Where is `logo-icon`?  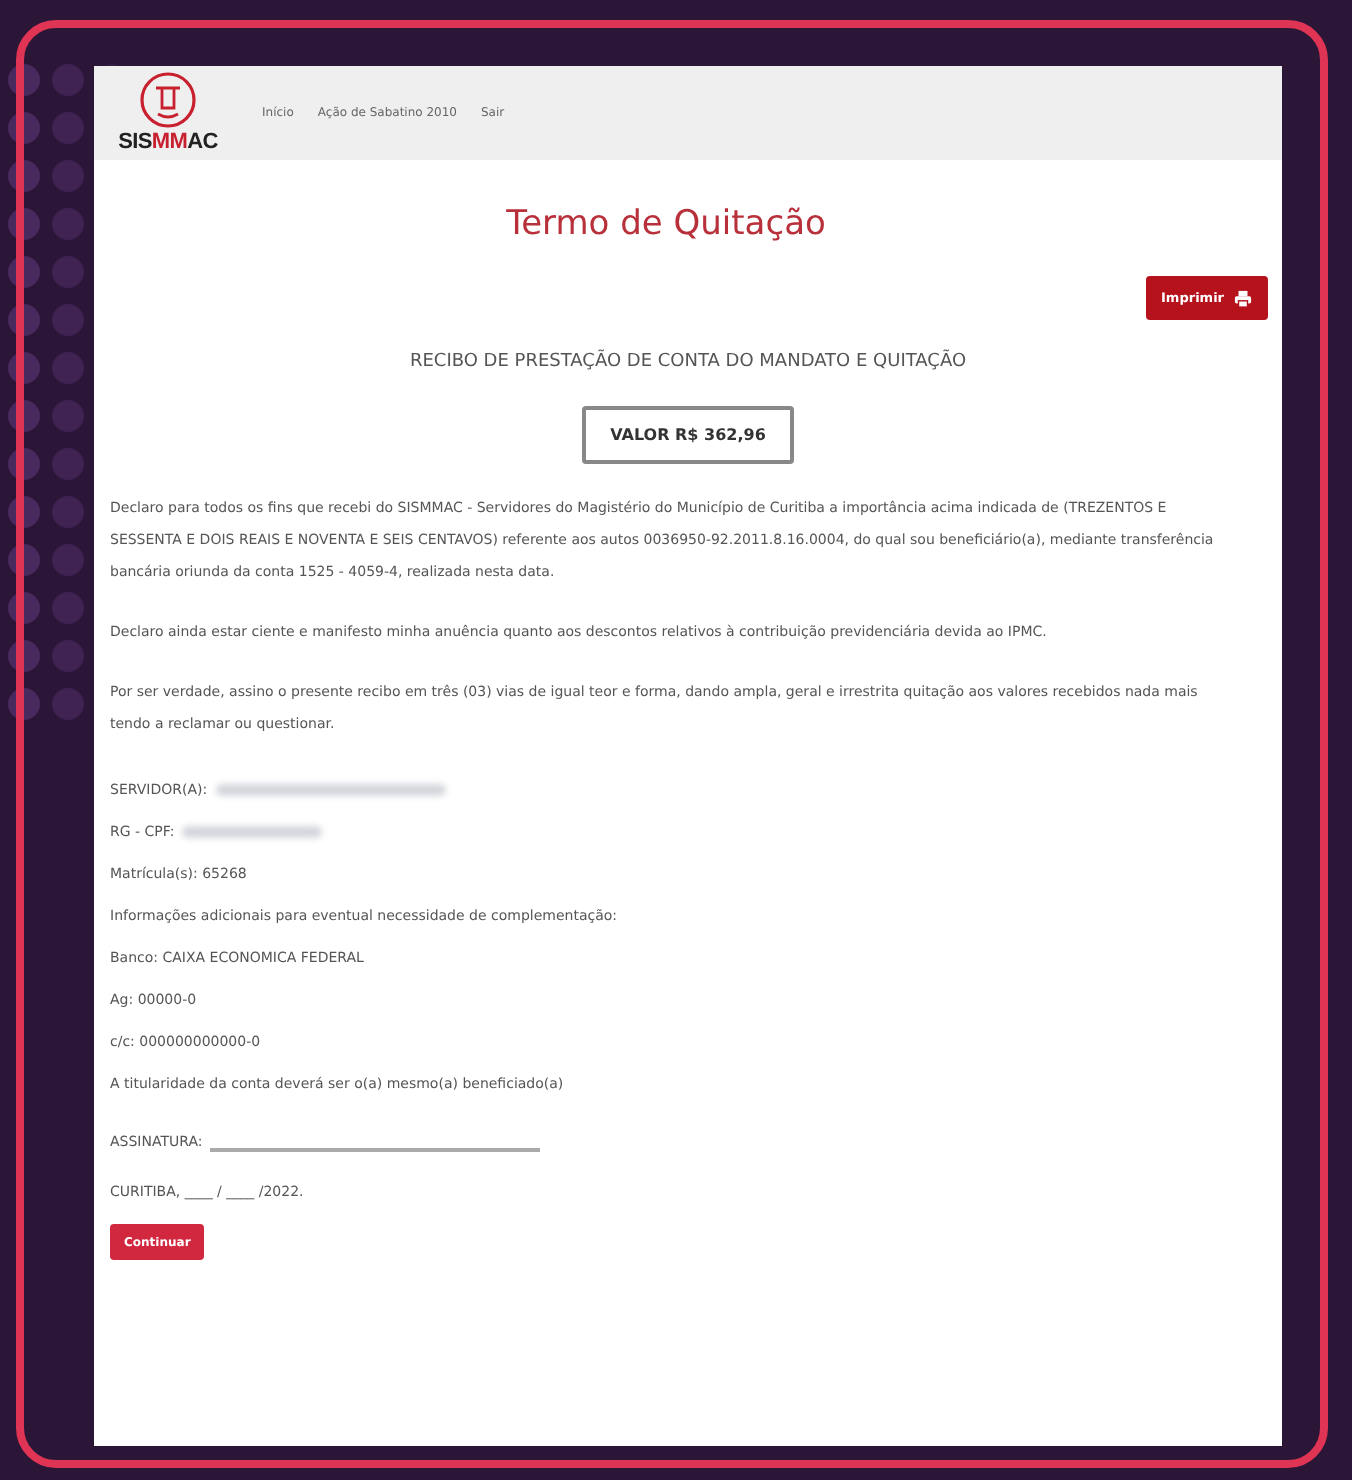 logo-icon is located at coordinates (168, 100).